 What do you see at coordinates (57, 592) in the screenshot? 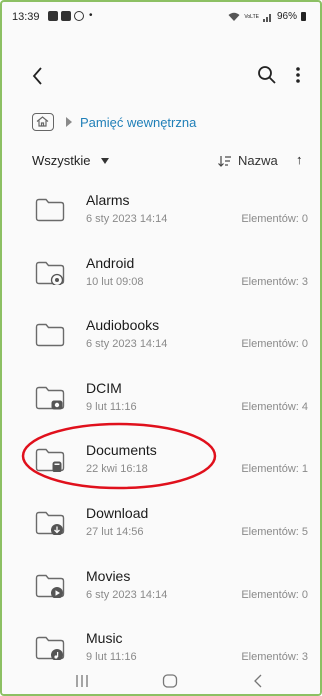
I see `folder-badge-play-icon` at bounding box center [57, 592].